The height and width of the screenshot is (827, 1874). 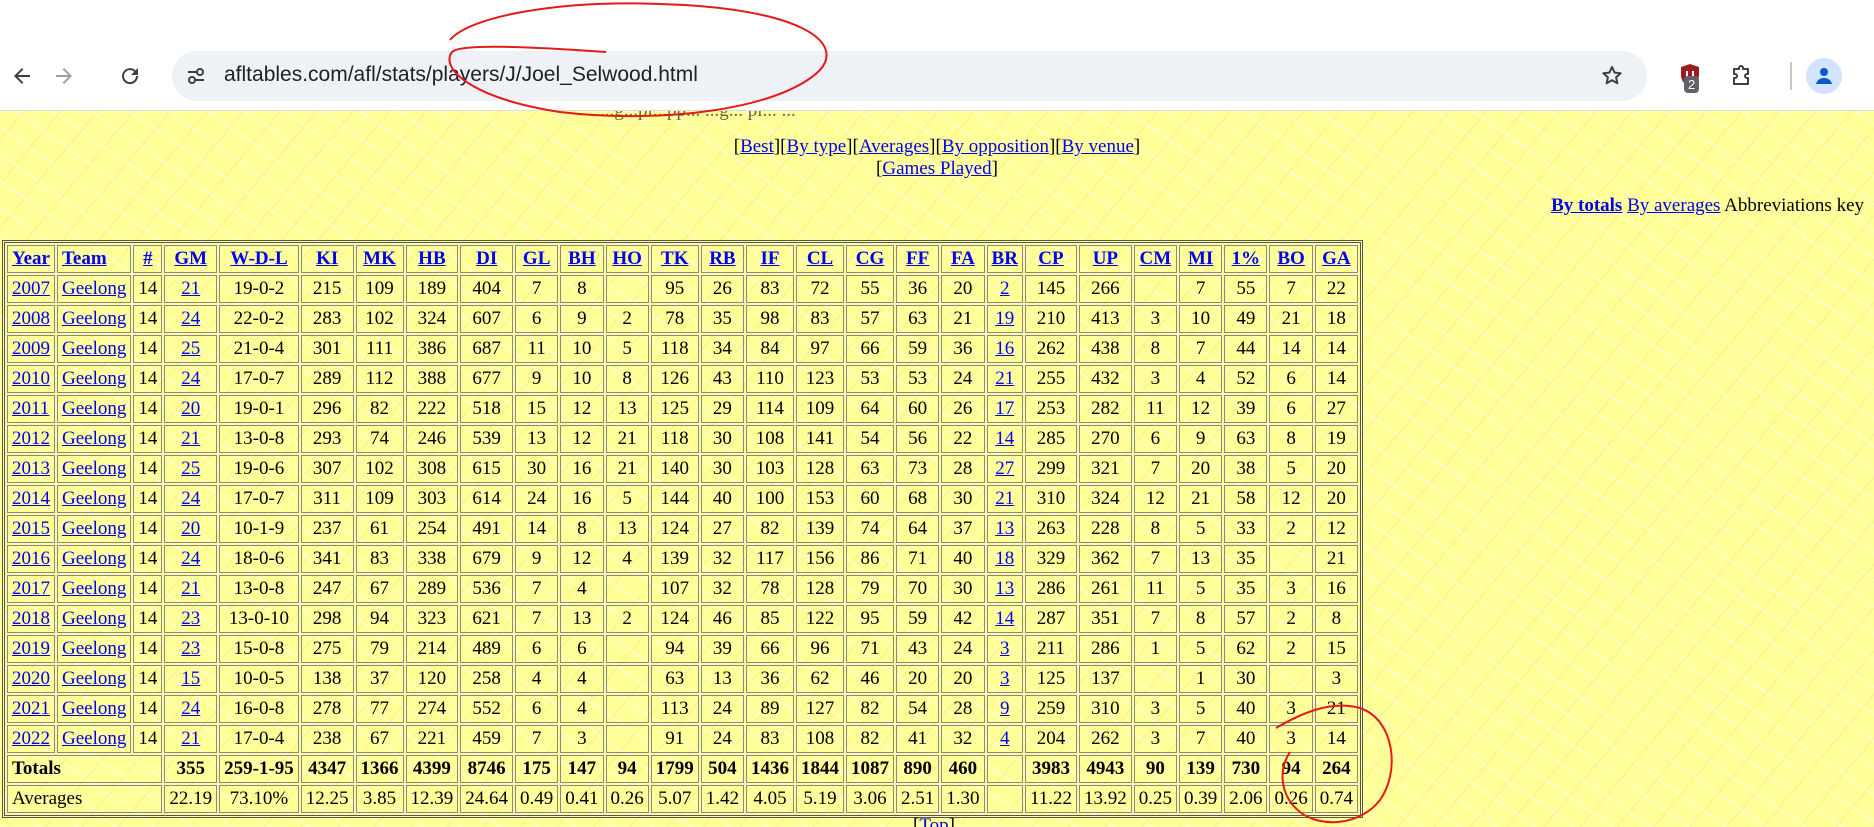 What do you see at coordinates (191, 259) in the screenshot?
I see `column-header: GM` at bounding box center [191, 259].